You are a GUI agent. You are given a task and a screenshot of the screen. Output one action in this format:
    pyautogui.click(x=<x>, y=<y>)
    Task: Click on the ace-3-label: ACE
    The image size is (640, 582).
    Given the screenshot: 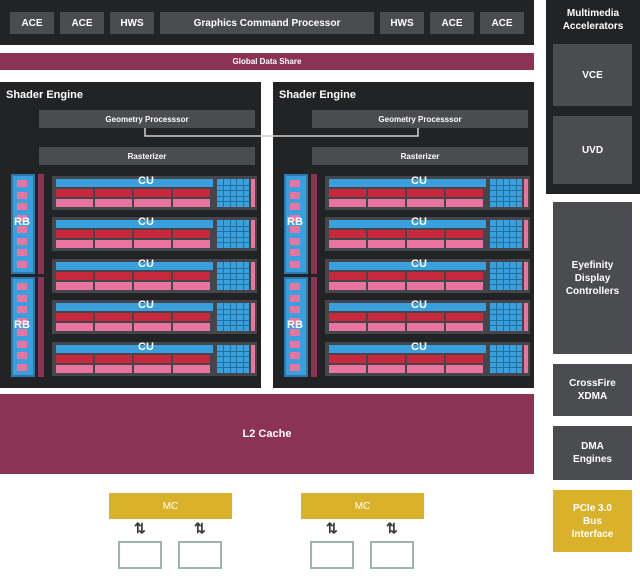 What is the action you would take?
    pyautogui.click(x=452, y=23)
    